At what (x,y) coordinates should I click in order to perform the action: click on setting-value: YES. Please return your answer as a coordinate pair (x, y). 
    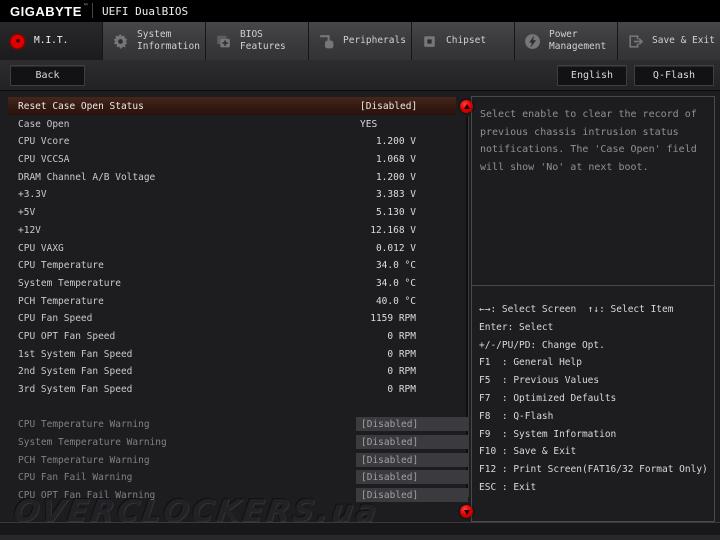
    Looking at the image, I should click on (369, 124).